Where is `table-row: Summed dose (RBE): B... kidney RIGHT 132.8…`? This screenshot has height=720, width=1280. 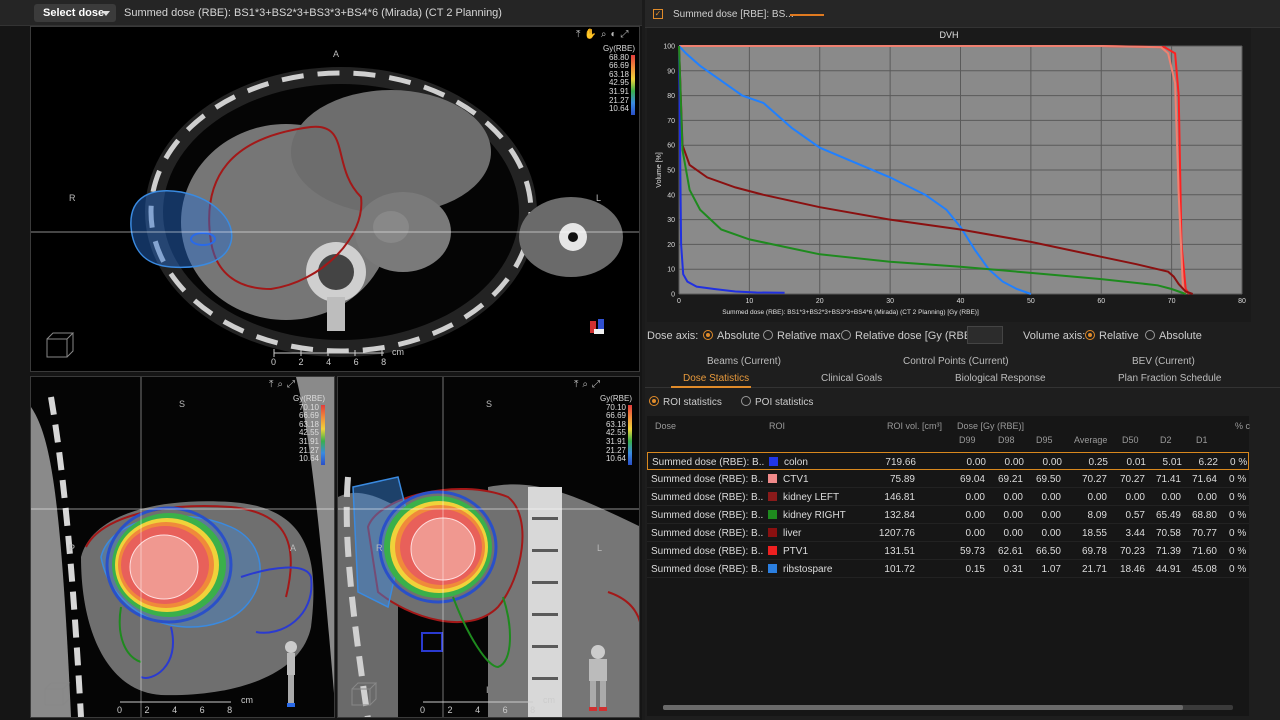
table-row: Summed dose (RBE): B... kidney RIGHT 132.8… is located at coordinates (948, 515).